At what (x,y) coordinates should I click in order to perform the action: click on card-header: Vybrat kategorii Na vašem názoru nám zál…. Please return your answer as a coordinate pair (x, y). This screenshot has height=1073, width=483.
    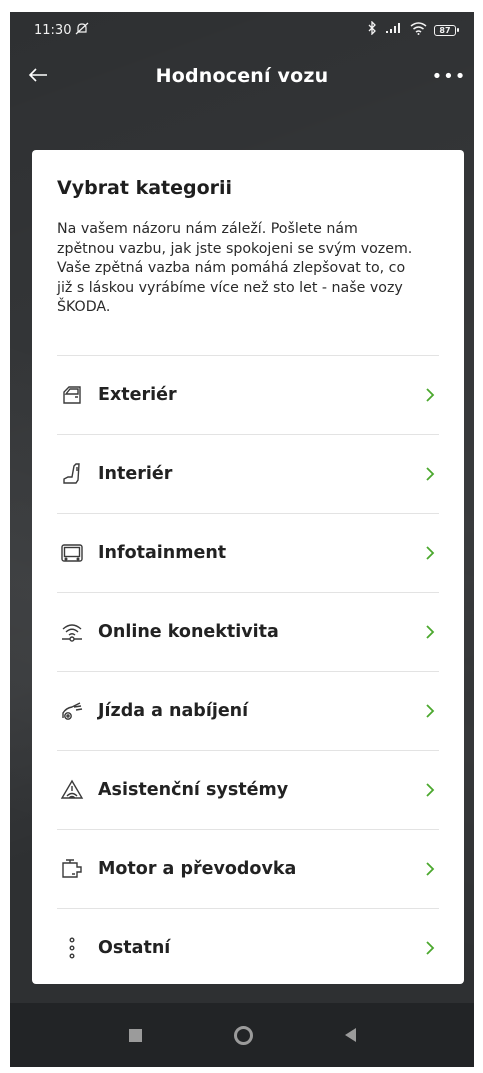
    Looking at the image, I should click on (248, 234).